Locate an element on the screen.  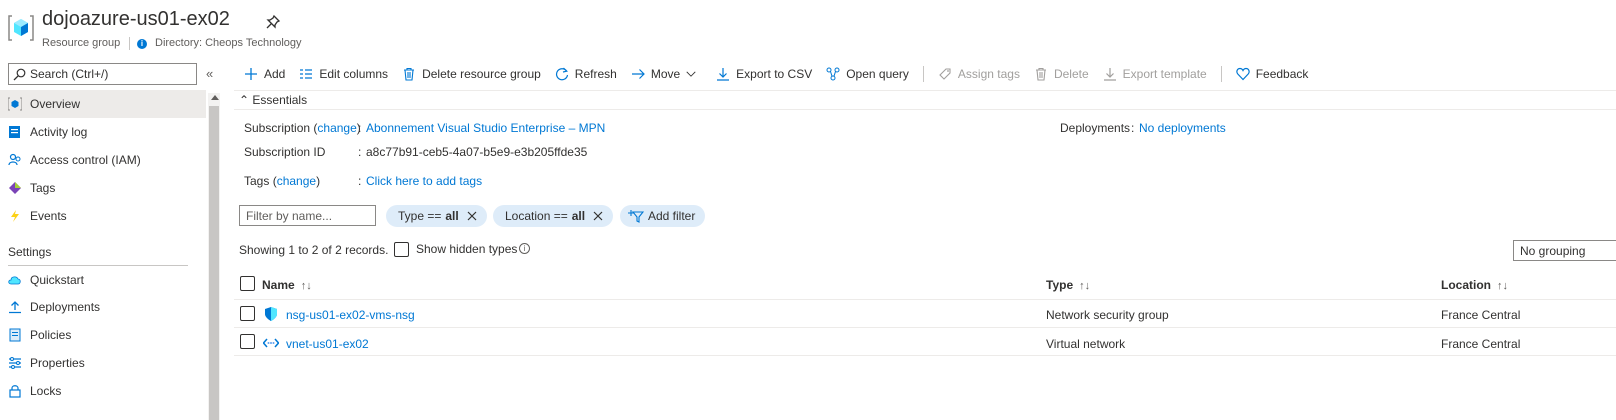
sidebar-item-label: Events is located at coordinates (48, 216).